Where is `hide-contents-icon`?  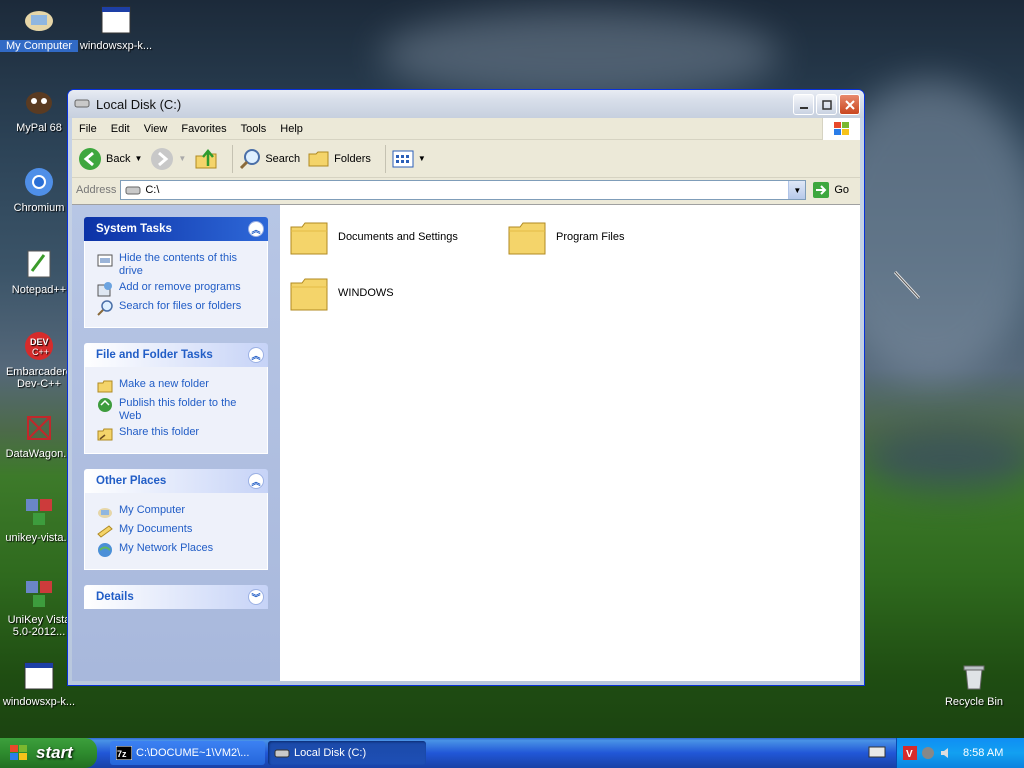
hide-contents-icon is located at coordinates (105, 260).